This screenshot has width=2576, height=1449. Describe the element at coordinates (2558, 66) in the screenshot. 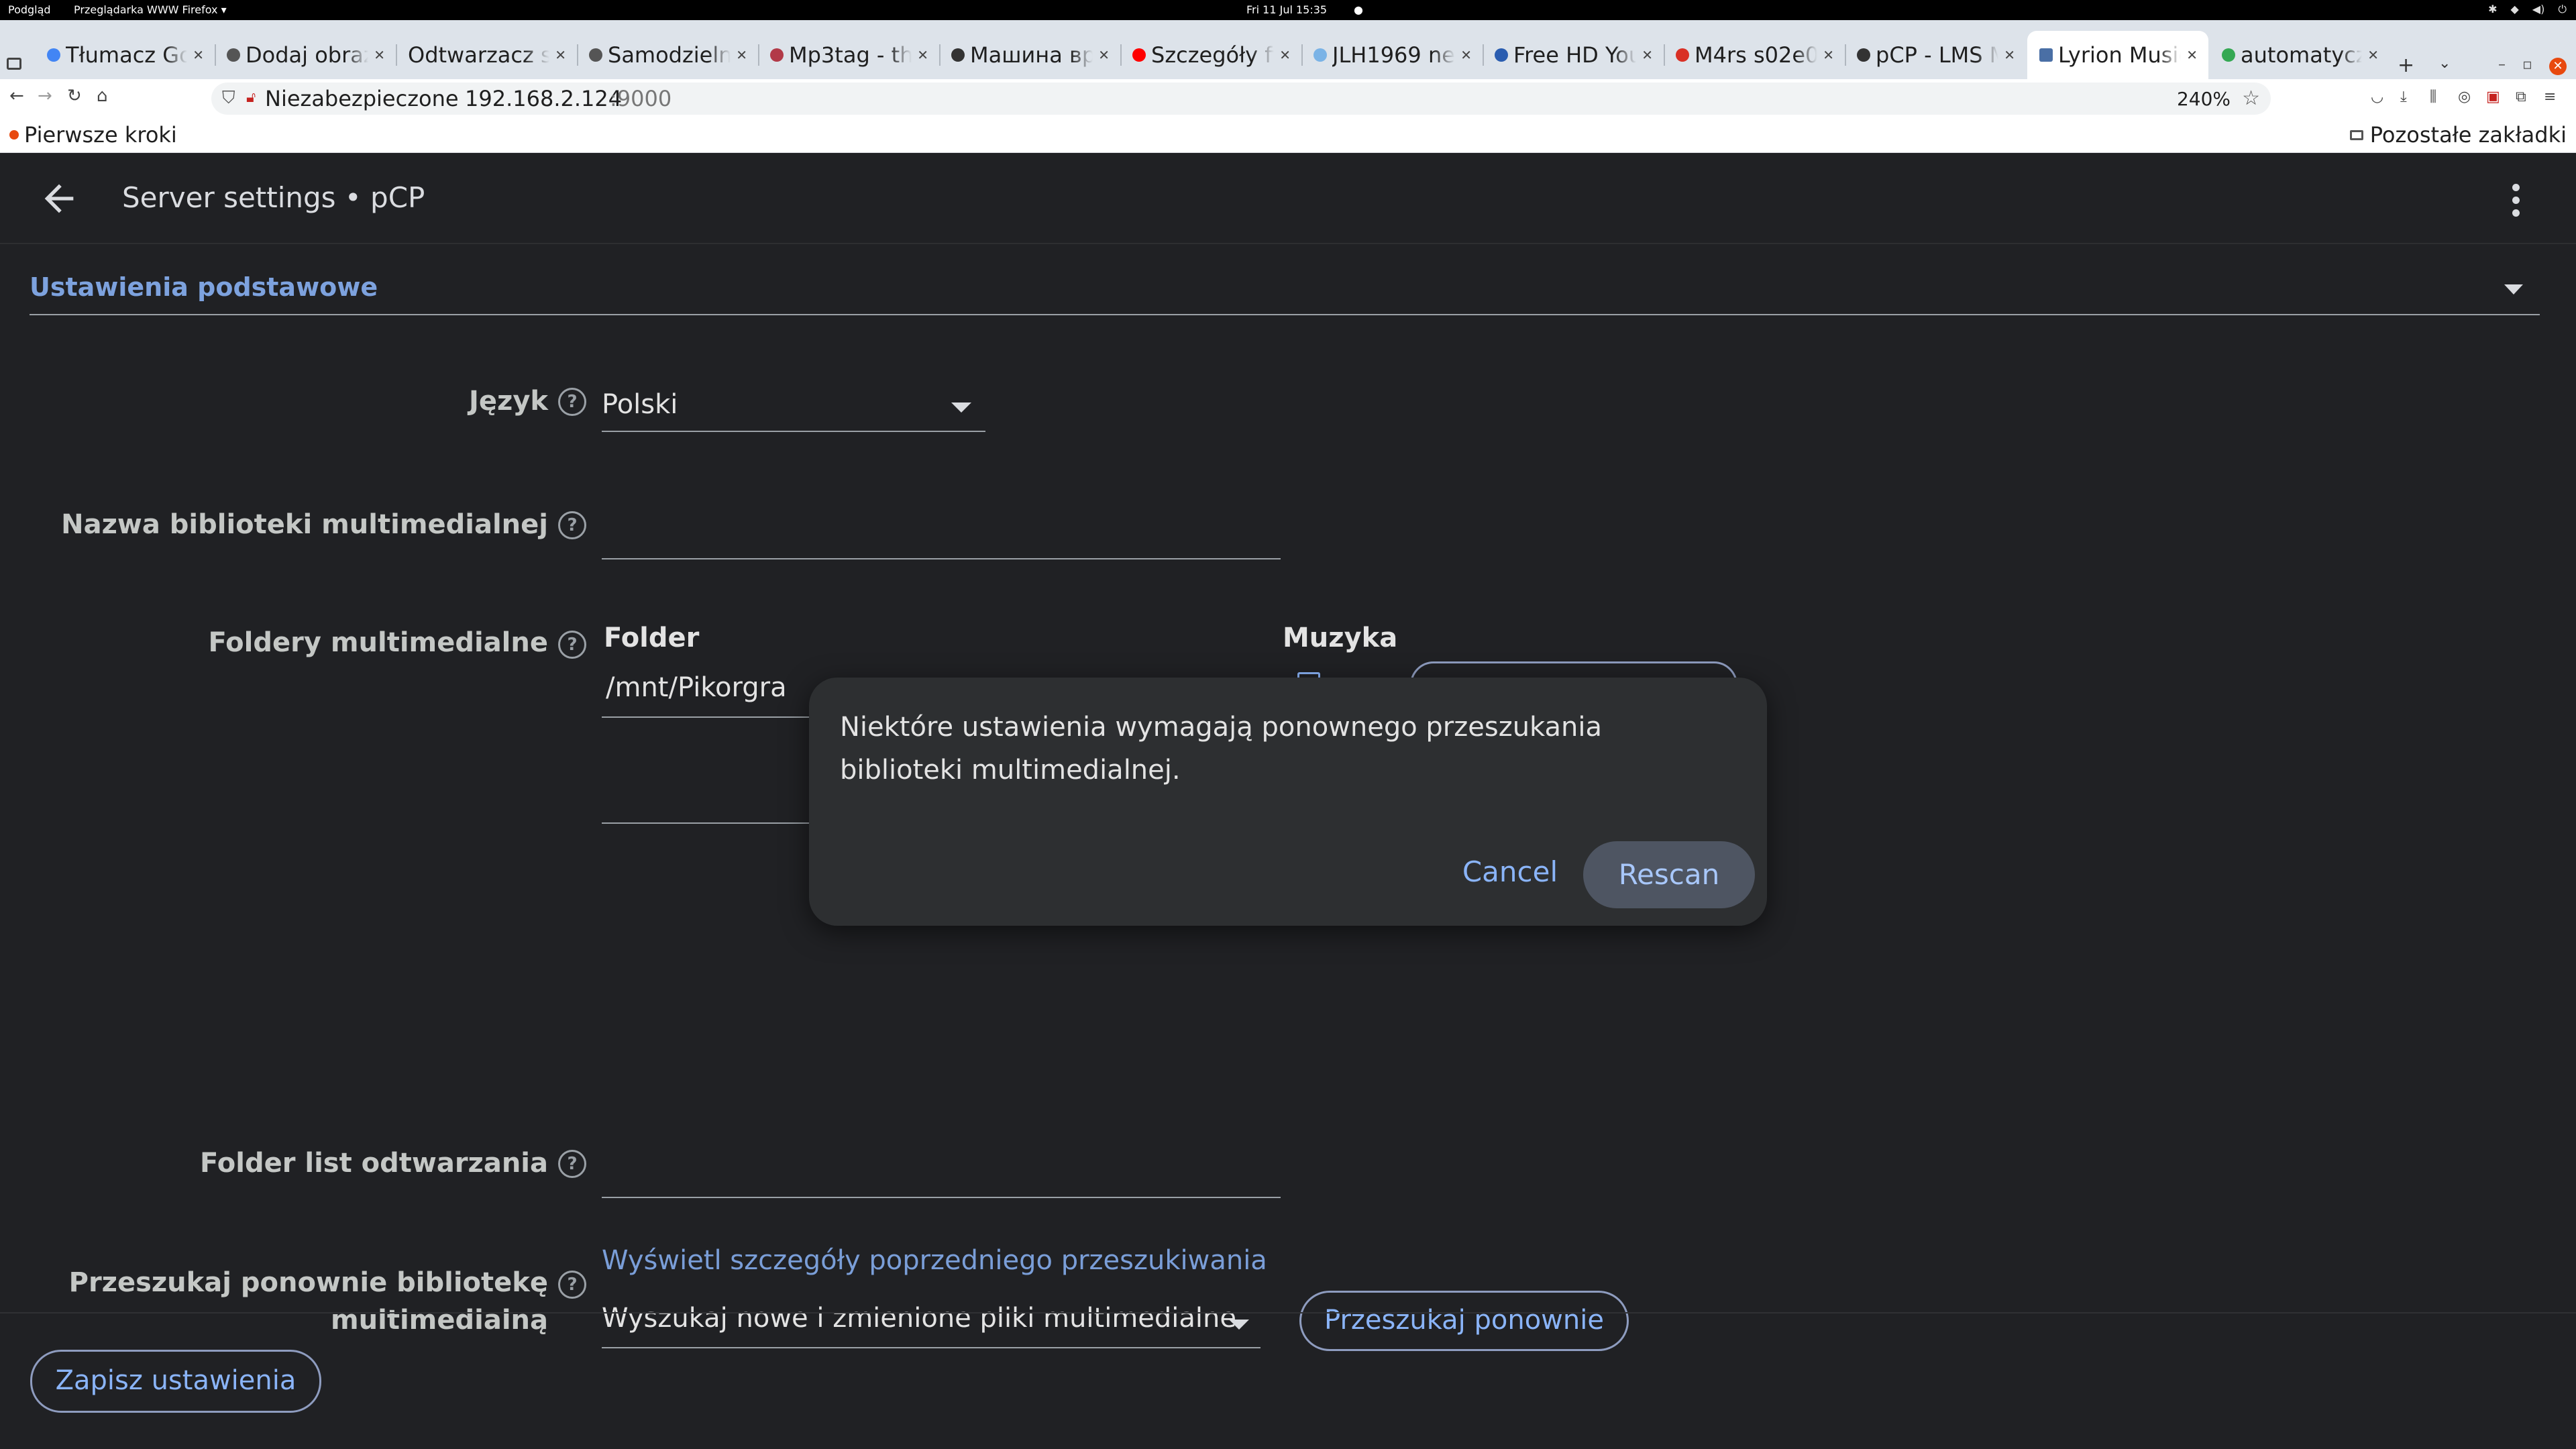

I see `window-close-icon: ✕` at that location.